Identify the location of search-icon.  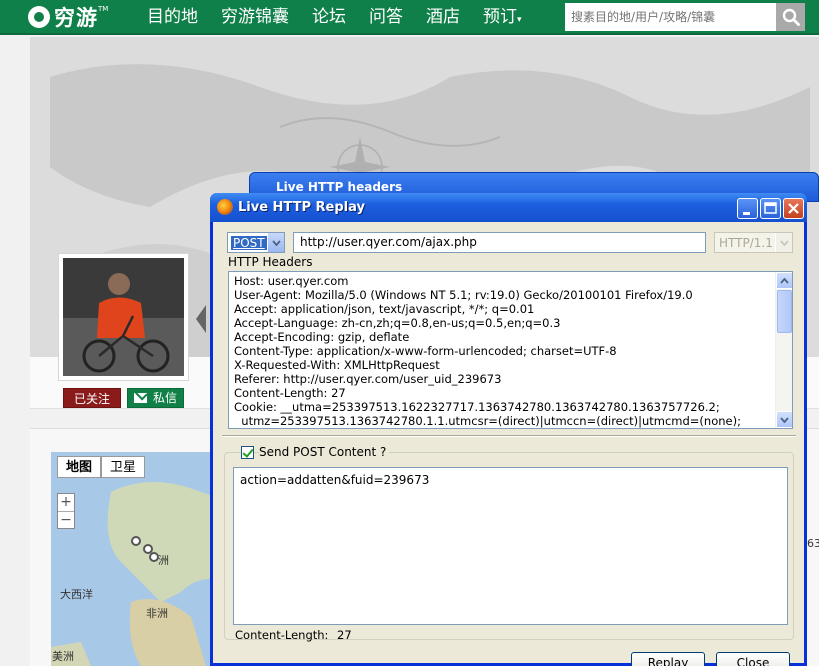
(791, 17).